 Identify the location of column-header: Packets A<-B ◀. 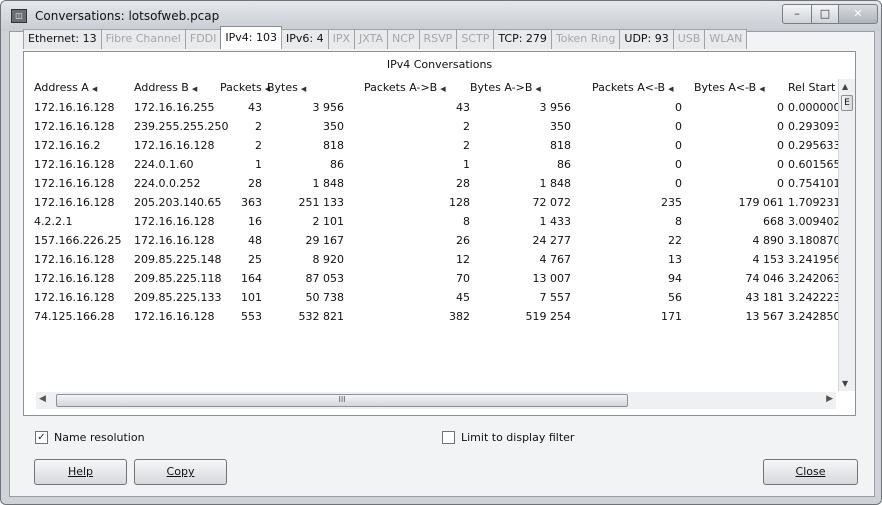
(632, 88).